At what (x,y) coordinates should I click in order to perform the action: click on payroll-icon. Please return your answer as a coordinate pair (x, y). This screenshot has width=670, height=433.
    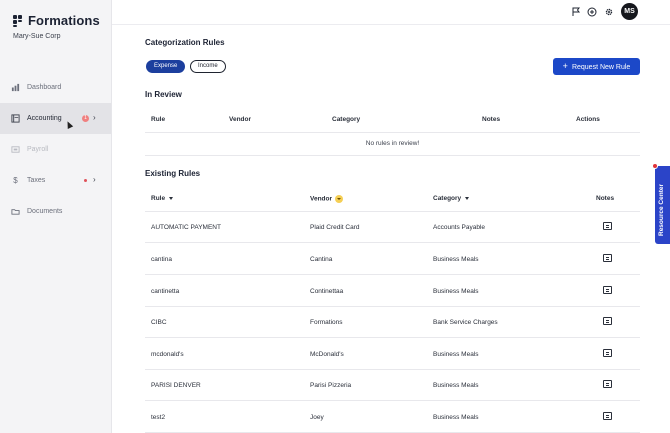
    Looking at the image, I should click on (15, 149).